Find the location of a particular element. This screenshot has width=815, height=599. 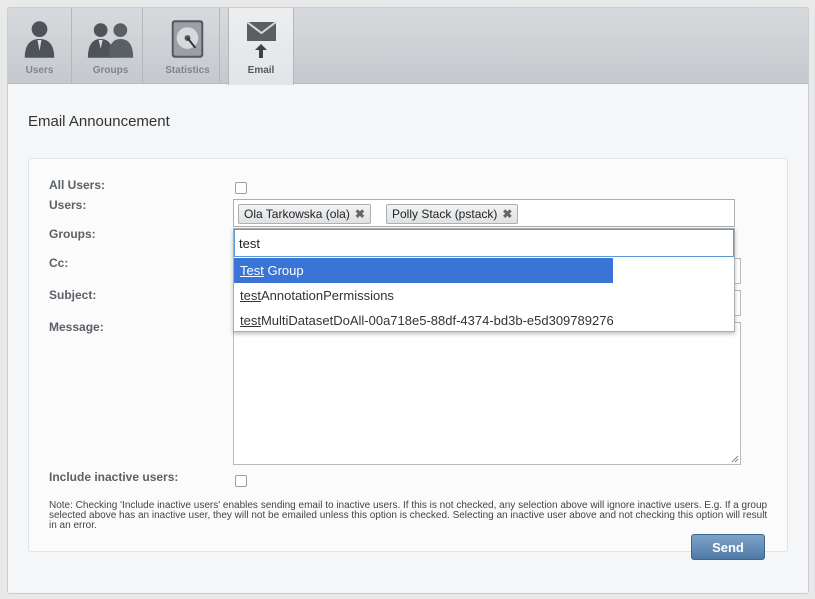

tab-users-label: Users is located at coordinates (39, 70).